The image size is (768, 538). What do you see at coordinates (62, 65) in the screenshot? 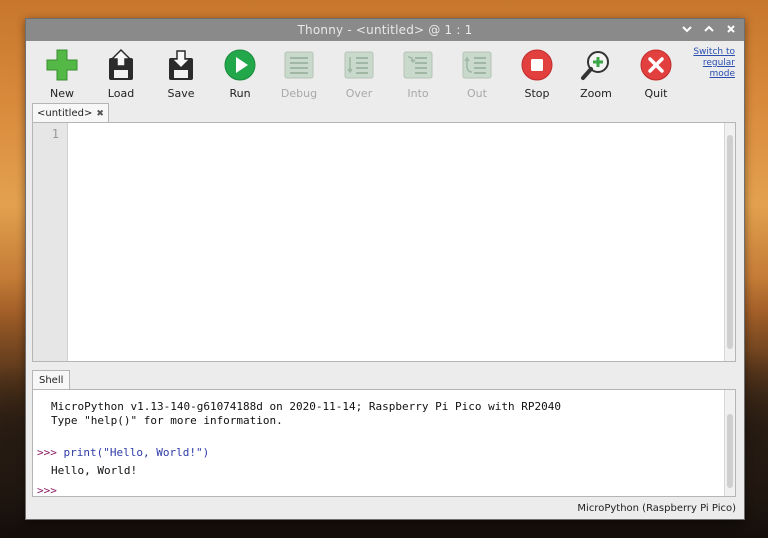
I see `new-file-icon` at bounding box center [62, 65].